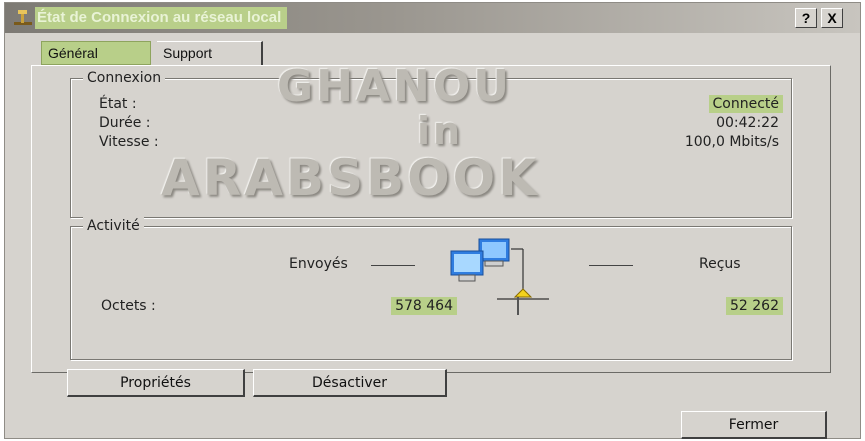 The height and width of the screenshot is (441, 865). I want to click on duration-value: 00:42:22, so click(747, 123).